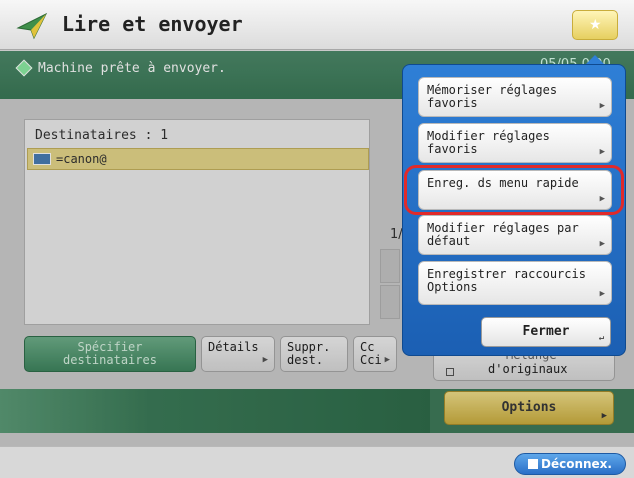 The width and height of the screenshot is (634, 478). What do you see at coordinates (33, 25) in the screenshot?
I see `send-arrow-icon` at bounding box center [33, 25].